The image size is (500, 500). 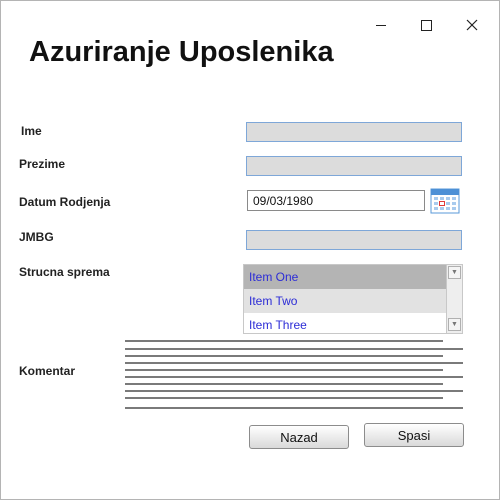 I want to click on scroll-up-button: ▼, so click(x=454, y=272).